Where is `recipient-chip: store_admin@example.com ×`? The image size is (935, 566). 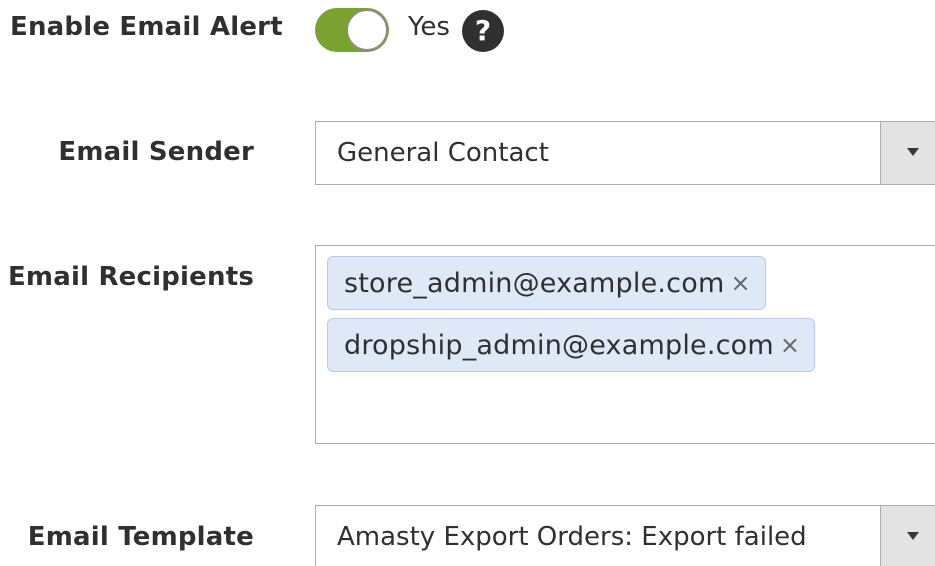 recipient-chip: store_admin@example.com × is located at coordinates (546, 283).